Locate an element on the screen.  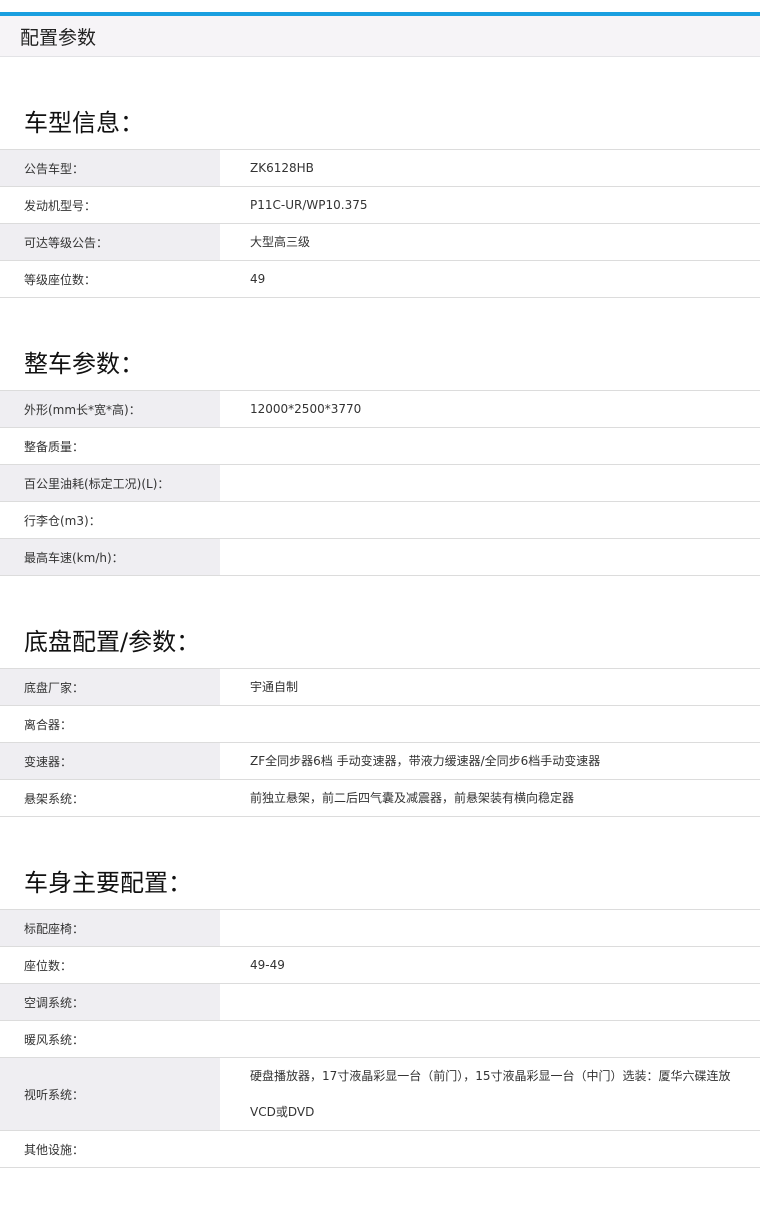
spec-label: 可达等级公告： is located at coordinates (110, 242).